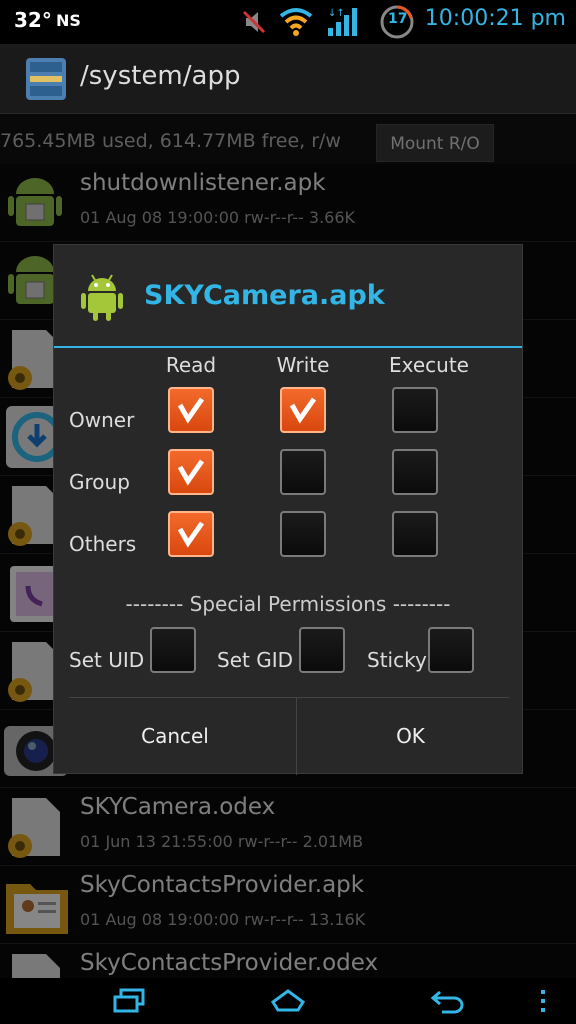  Describe the element at coordinates (429, 365) in the screenshot. I see `column-header-execute: Execute` at that location.